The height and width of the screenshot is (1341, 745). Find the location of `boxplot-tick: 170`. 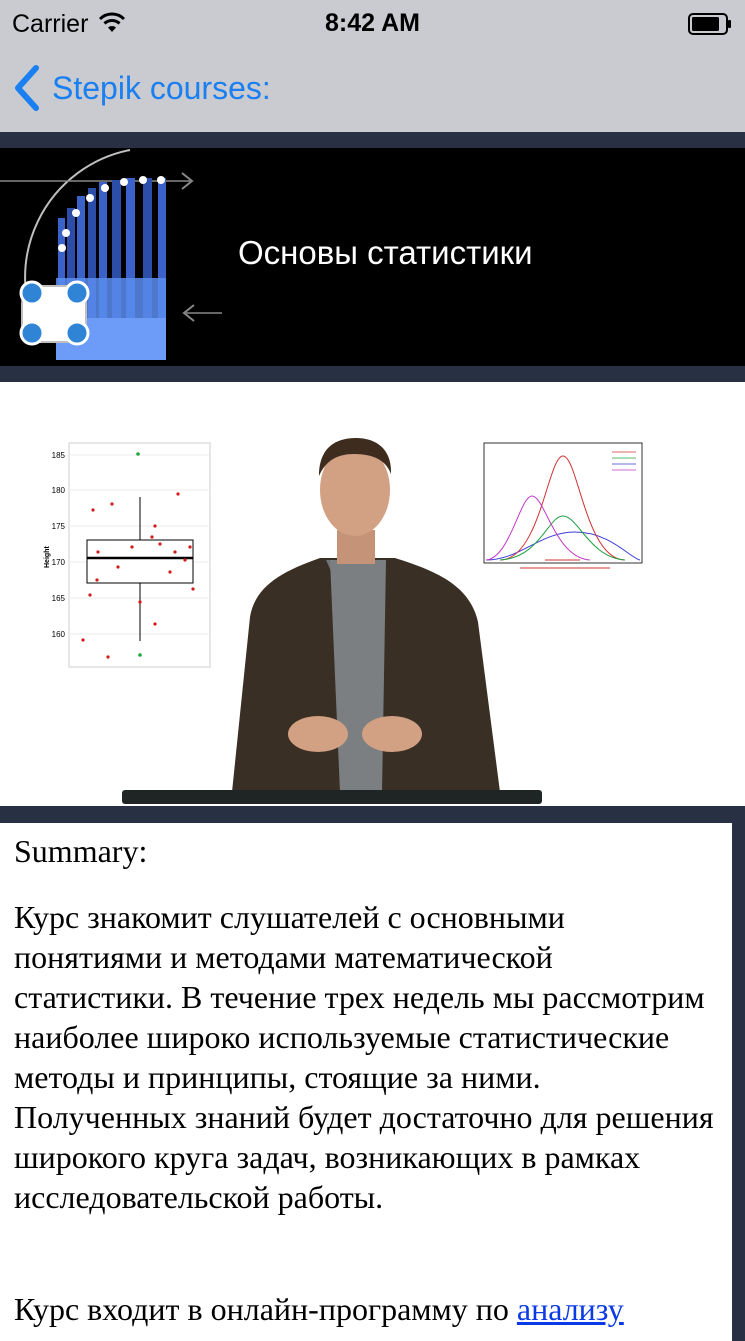

boxplot-tick: 170 is located at coordinates (59, 562).